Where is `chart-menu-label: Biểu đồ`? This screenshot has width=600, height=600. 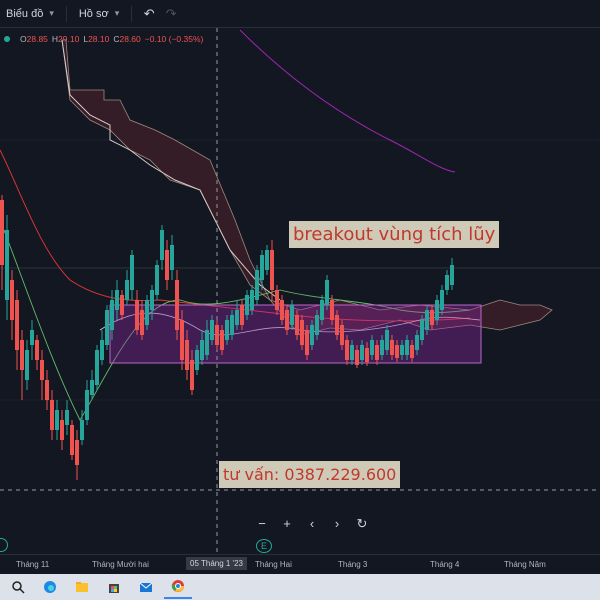 chart-menu-label: Biểu đồ is located at coordinates (25, 13).